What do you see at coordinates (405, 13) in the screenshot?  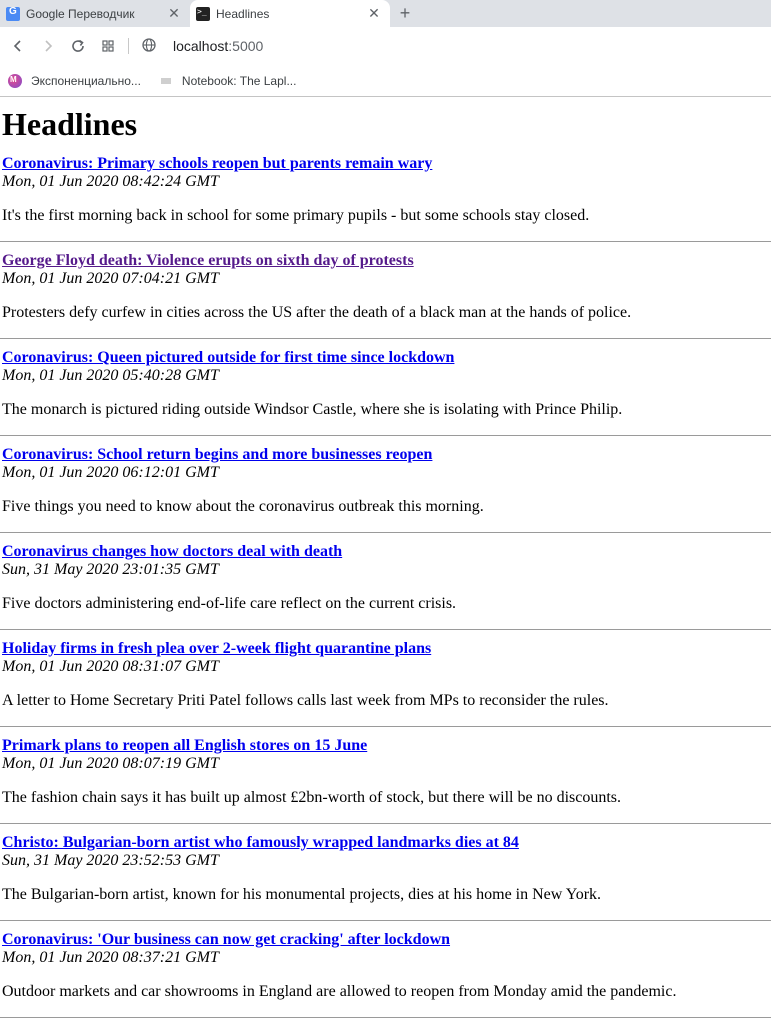 I see `new-tab-button: +` at bounding box center [405, 13].